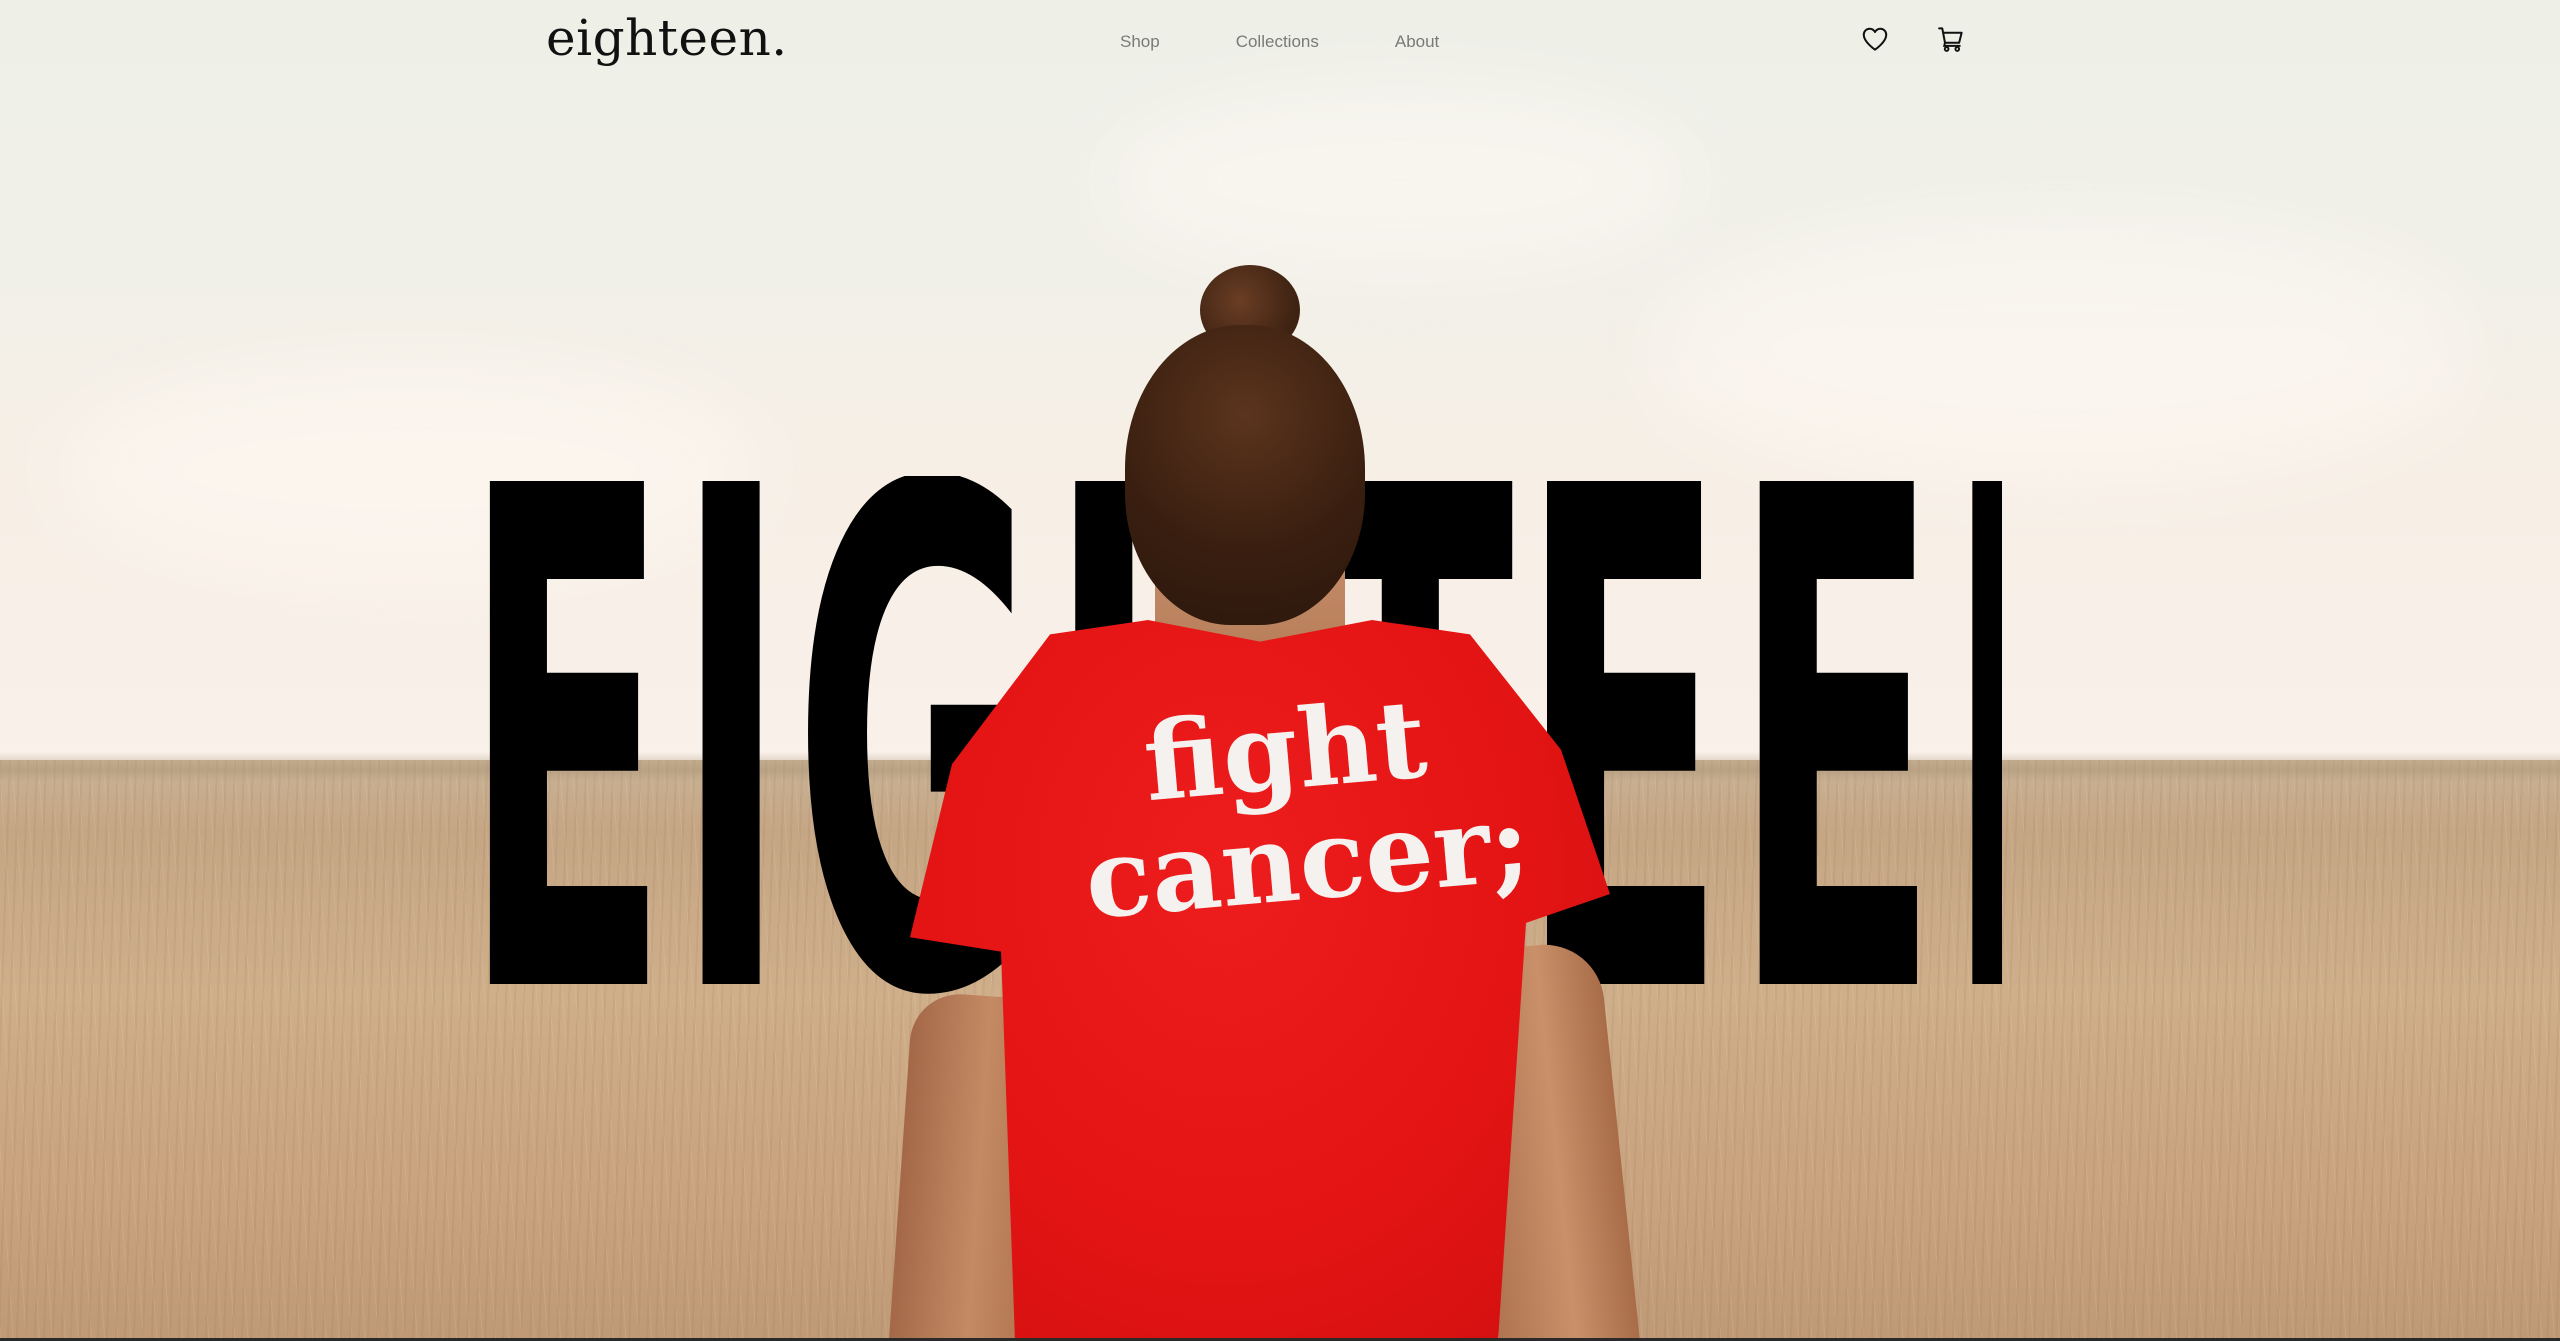 The height and width of the screenshot is (1341, 2560). I want to click on nav-icon-group, so click(1913, 39).